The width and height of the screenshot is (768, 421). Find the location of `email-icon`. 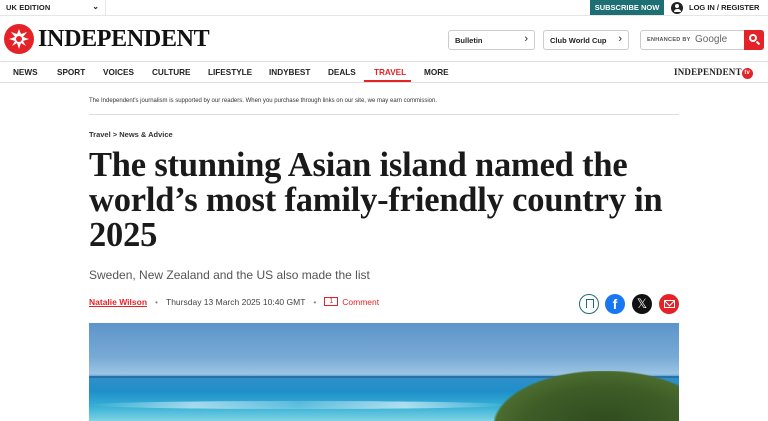

email-icon is located at coordinates (669, 304).